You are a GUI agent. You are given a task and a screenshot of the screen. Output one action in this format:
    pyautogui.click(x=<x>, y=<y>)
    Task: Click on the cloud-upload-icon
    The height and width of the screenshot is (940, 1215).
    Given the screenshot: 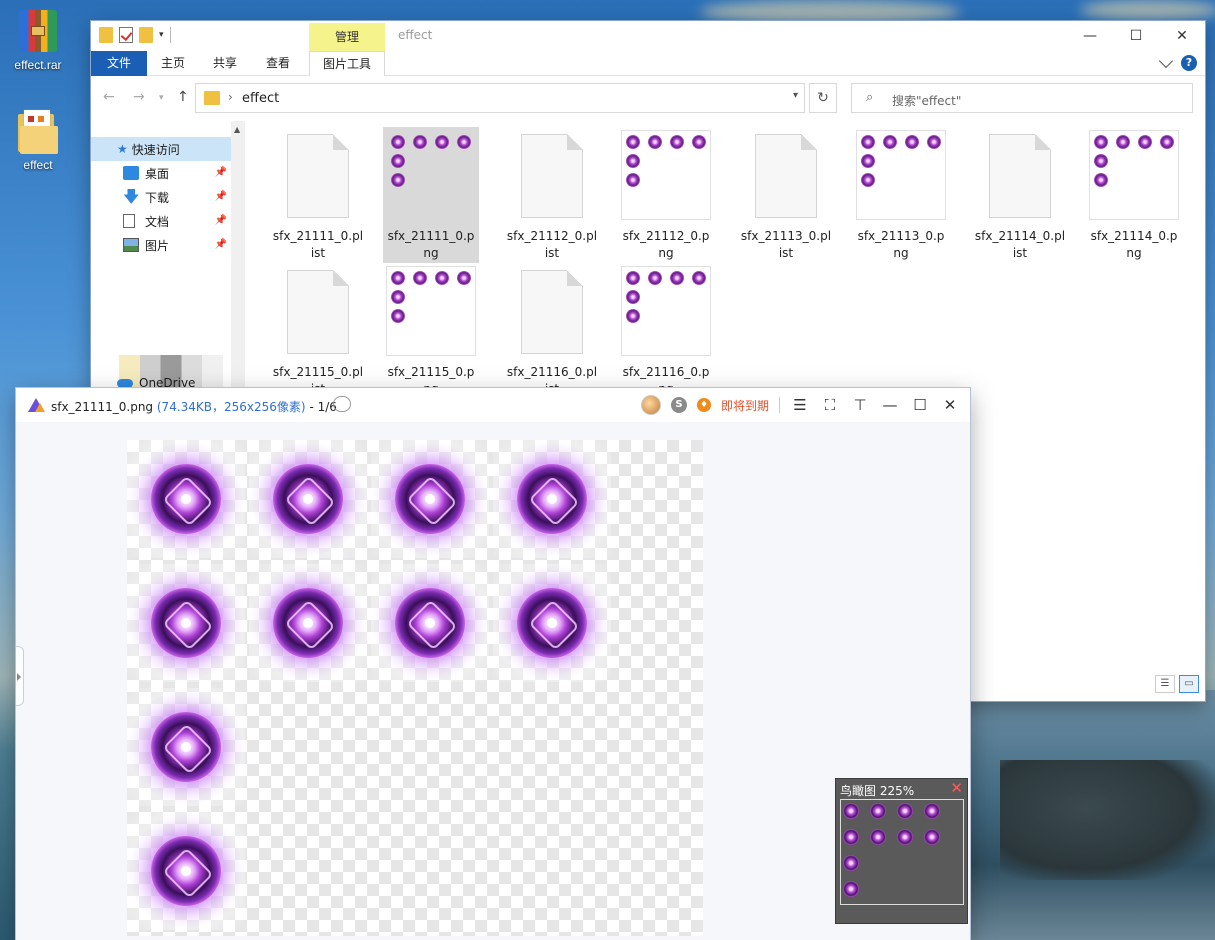 What is the action you would take?
    pyautogui.click(x=342, y=404)
    